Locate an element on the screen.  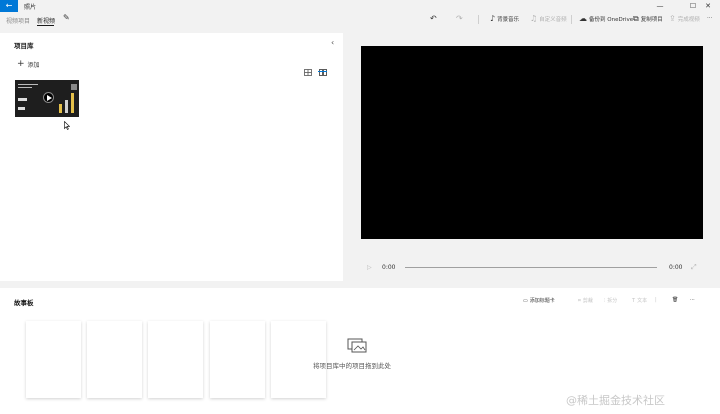
title-card-icon: ▭ is located at coordinates (525, 300).